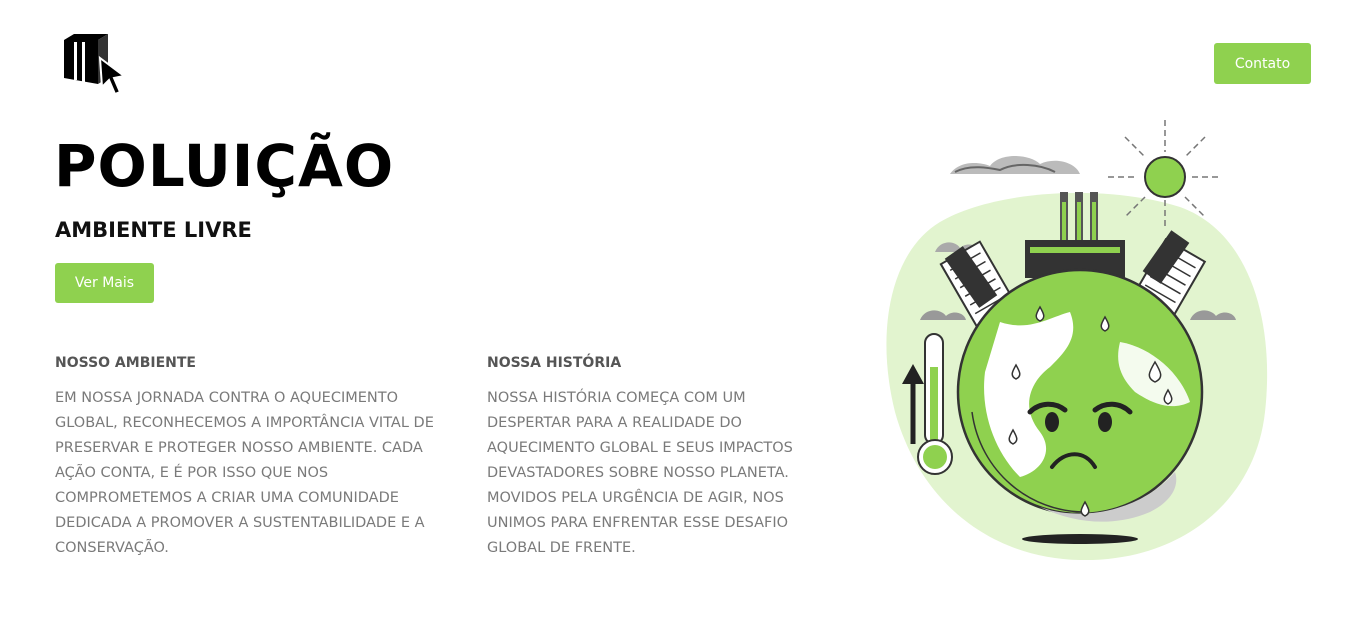  What do you see at coordinates (96, 65) in the screenshot?
I see `logo-box-cursor-icon` at bounding box center [96, 65].